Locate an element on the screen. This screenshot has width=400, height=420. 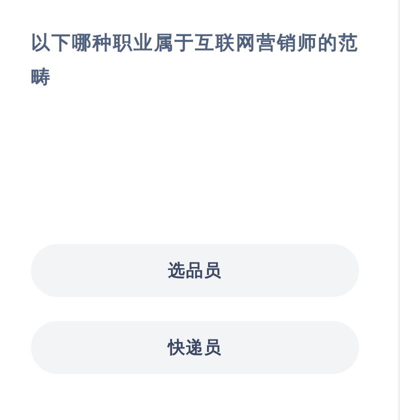
question-text: 以下哪种职业属于互联网营销师的范畴 is located at coordinates (195, 60).